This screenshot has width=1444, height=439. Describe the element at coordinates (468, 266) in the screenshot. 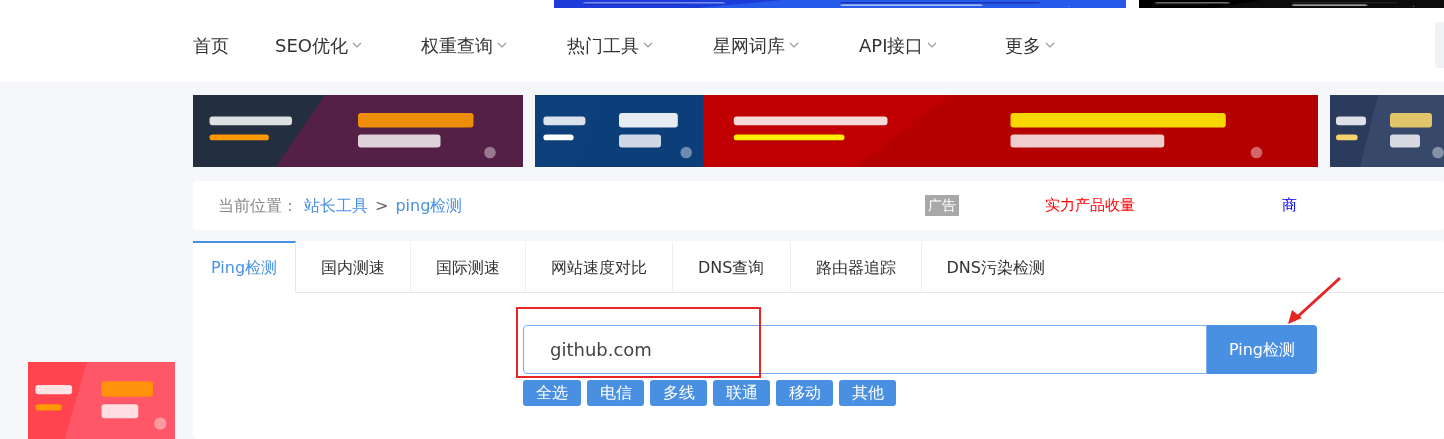

I see `tab: 国际测速` at that location.